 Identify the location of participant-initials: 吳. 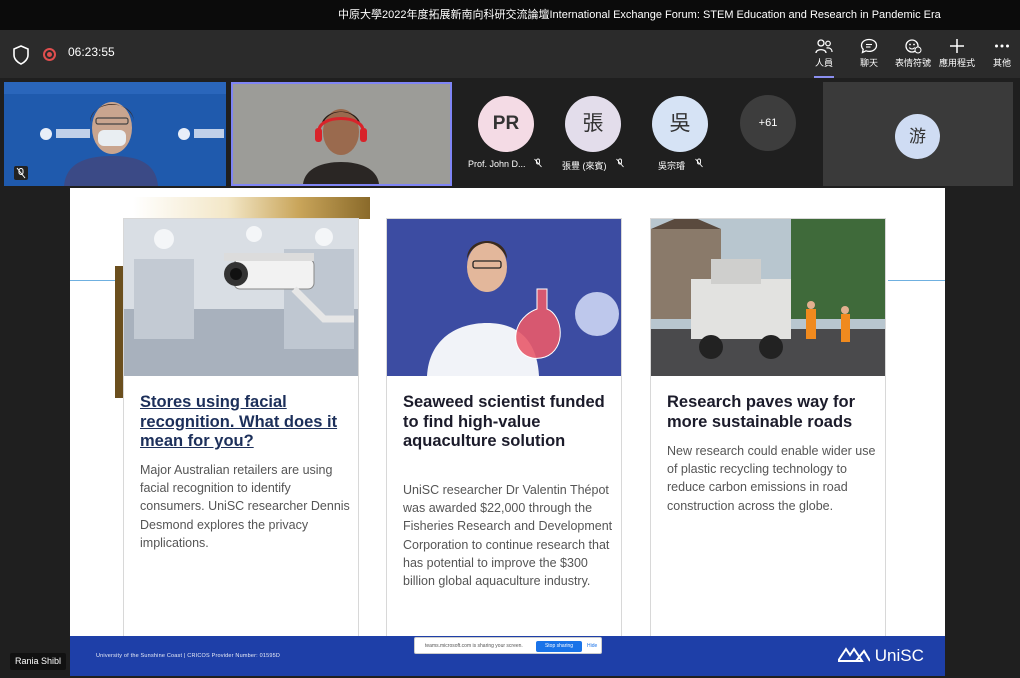
(680, 123).